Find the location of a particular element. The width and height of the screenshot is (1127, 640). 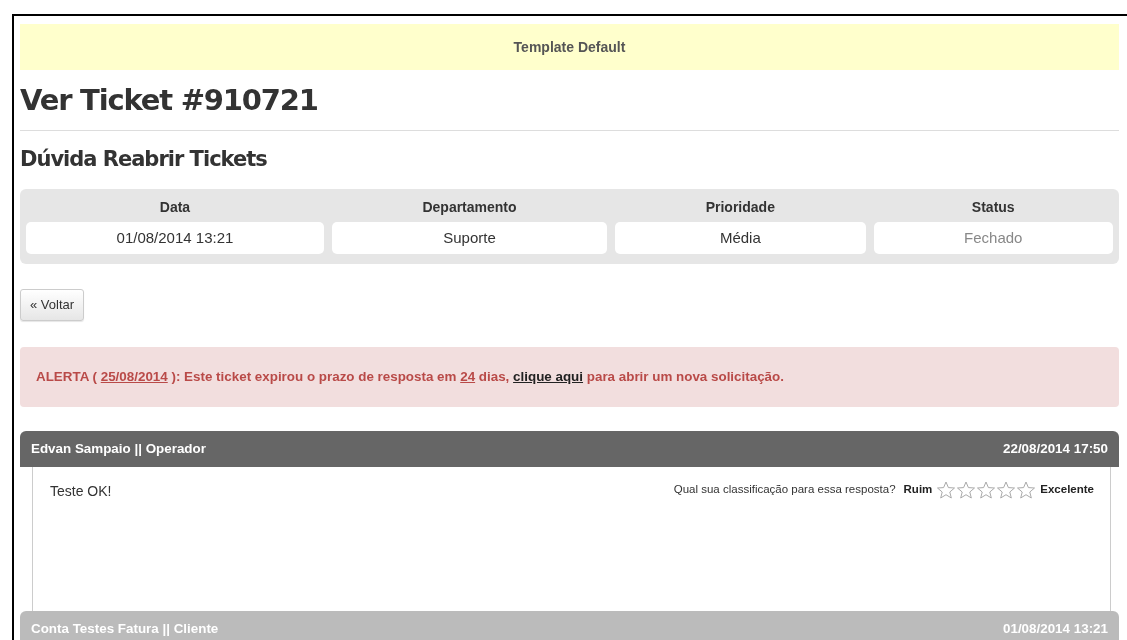

rating-low-label: Ruim is located at coordinates (918, 490).